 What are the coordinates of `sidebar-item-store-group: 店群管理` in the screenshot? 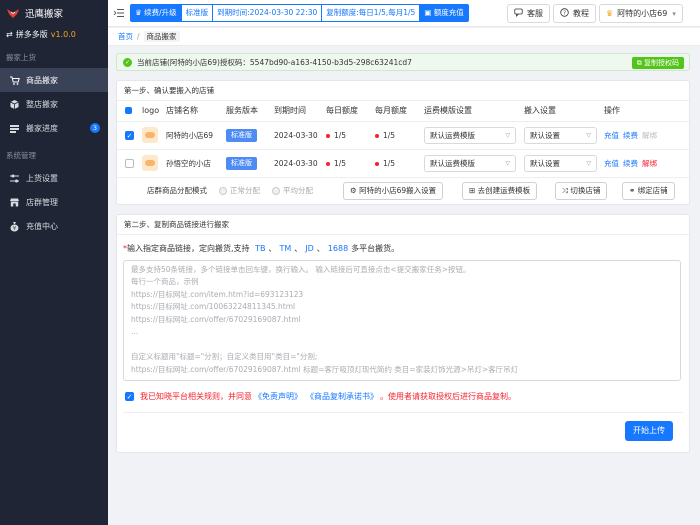 It's located at (54, 202).